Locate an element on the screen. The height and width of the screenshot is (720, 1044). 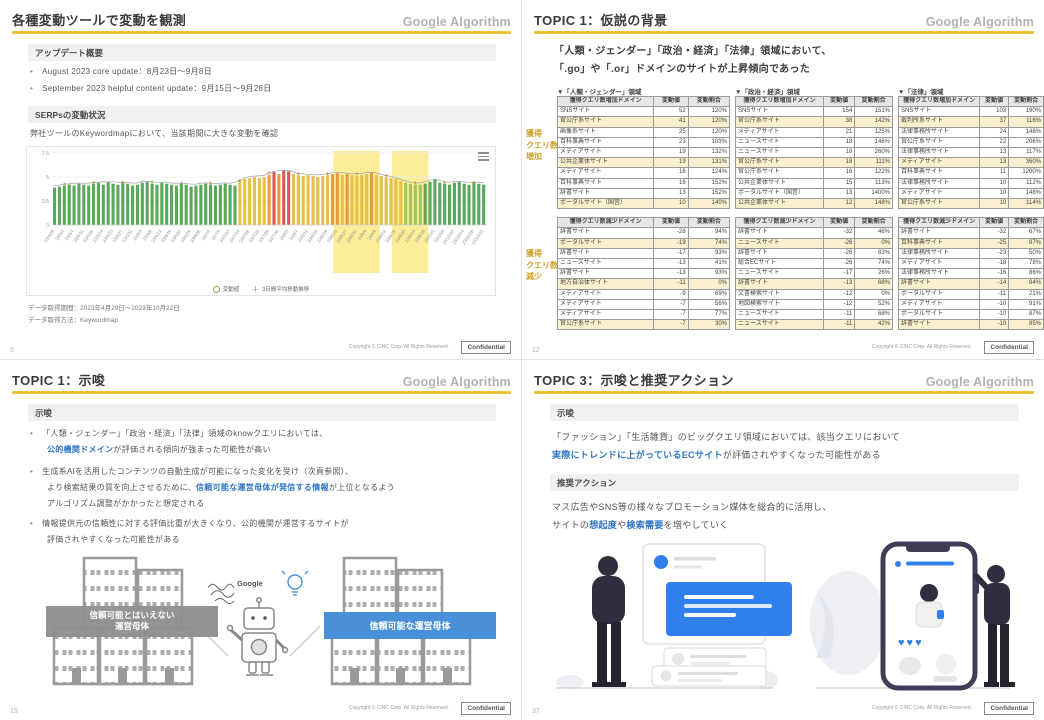
table-row: 画像系サイト 25 120% is located at coordinates (643, 132).